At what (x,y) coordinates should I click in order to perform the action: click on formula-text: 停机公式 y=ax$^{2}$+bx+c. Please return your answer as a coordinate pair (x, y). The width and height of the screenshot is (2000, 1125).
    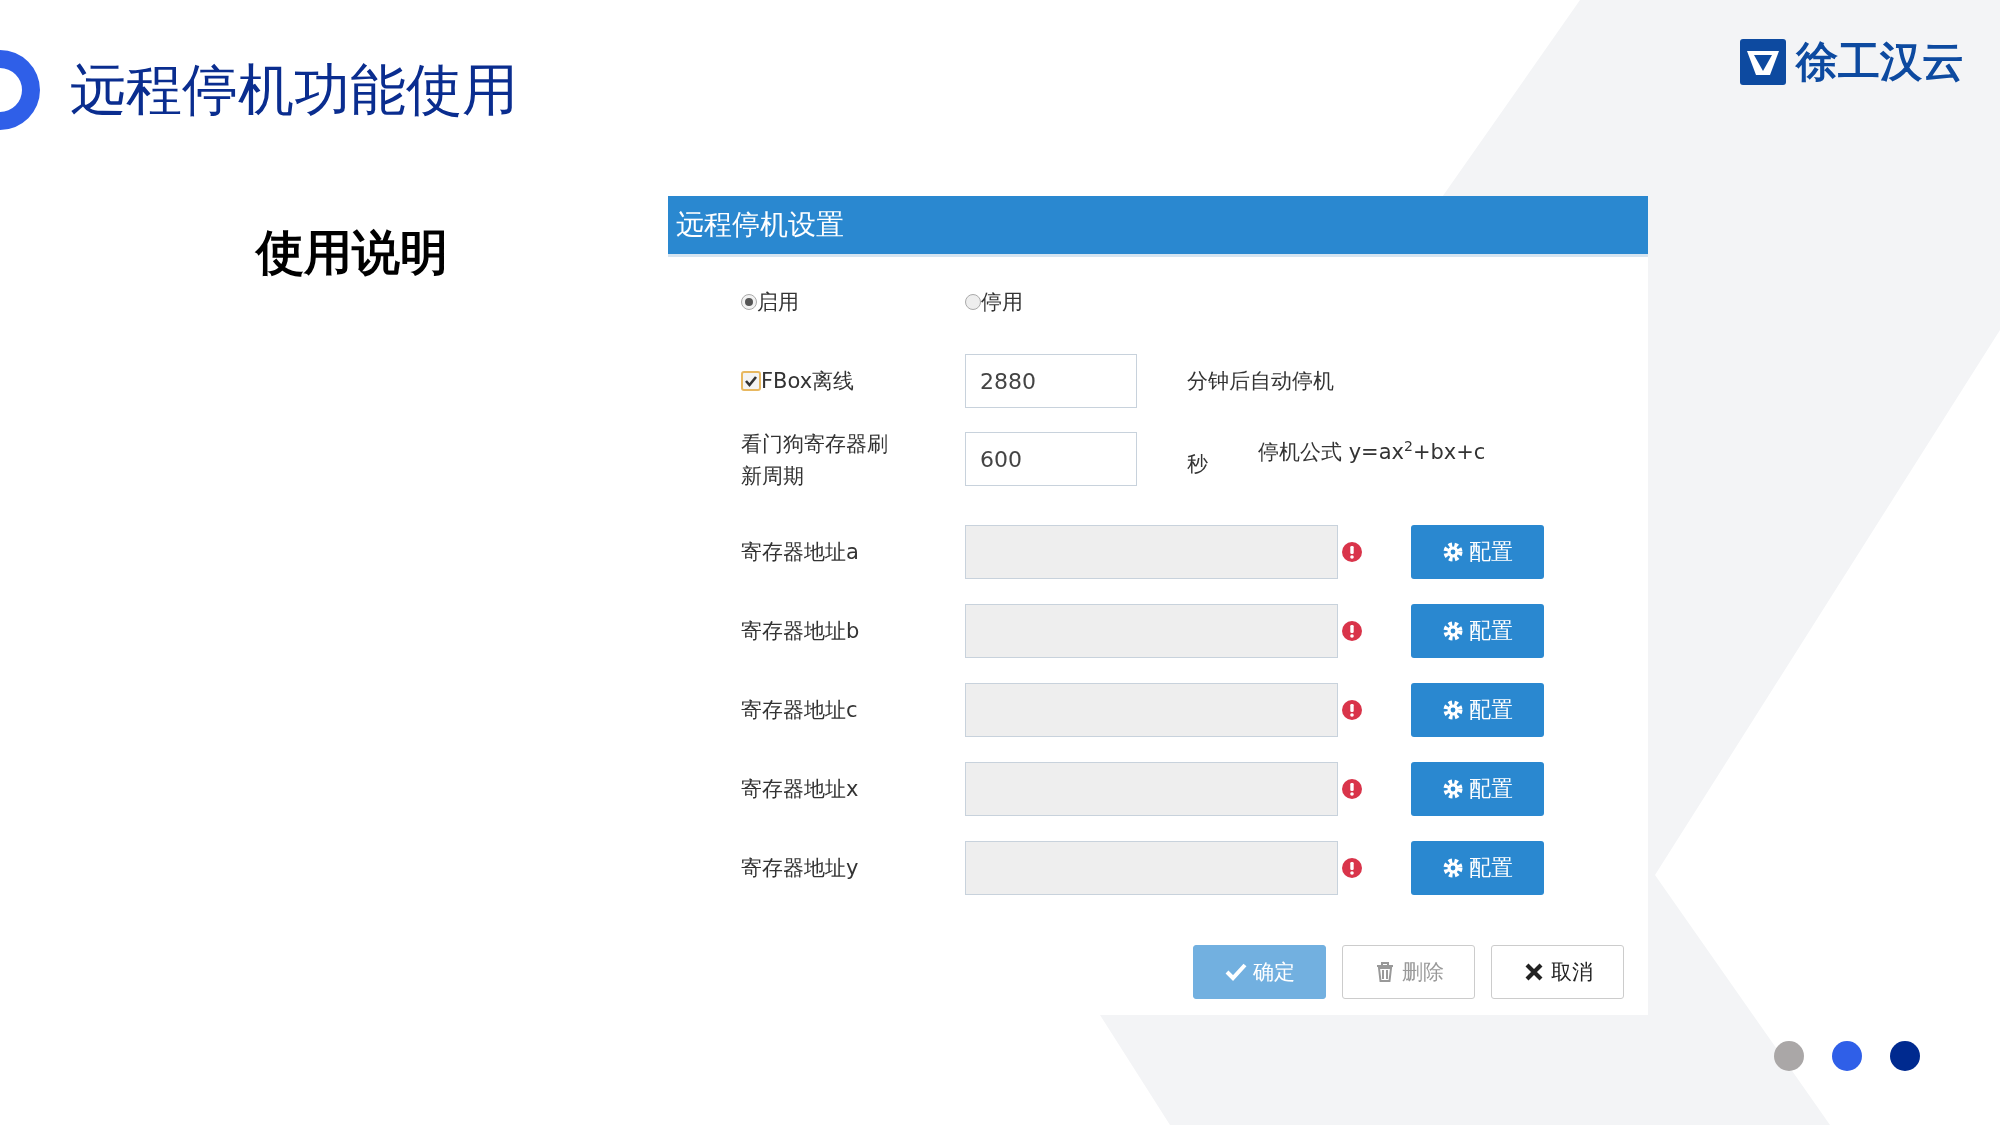
    Looking at the image, I should click on (1372, 452).